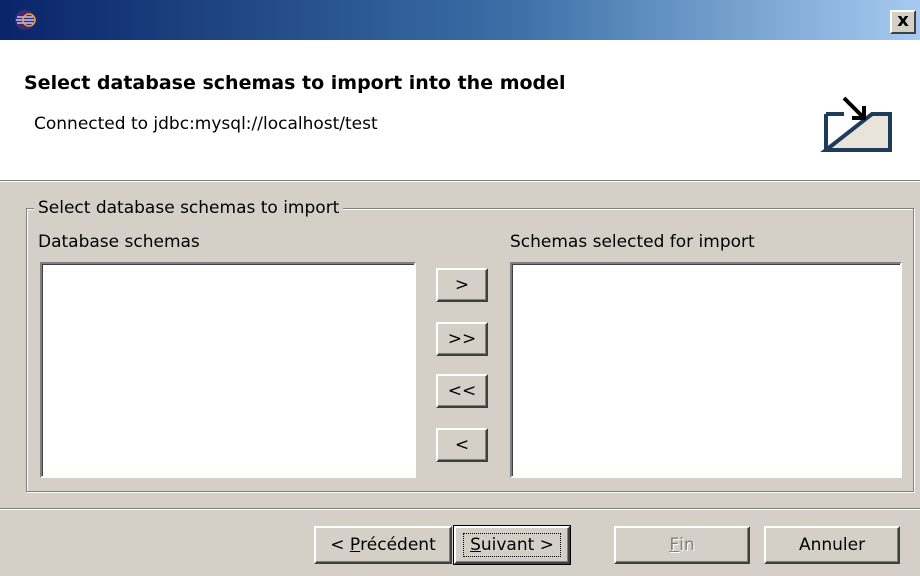  What do you see at coordinates (517, 545) in the screenshot?
I see `next-label: uivant >` at bounding box center [517, 545].